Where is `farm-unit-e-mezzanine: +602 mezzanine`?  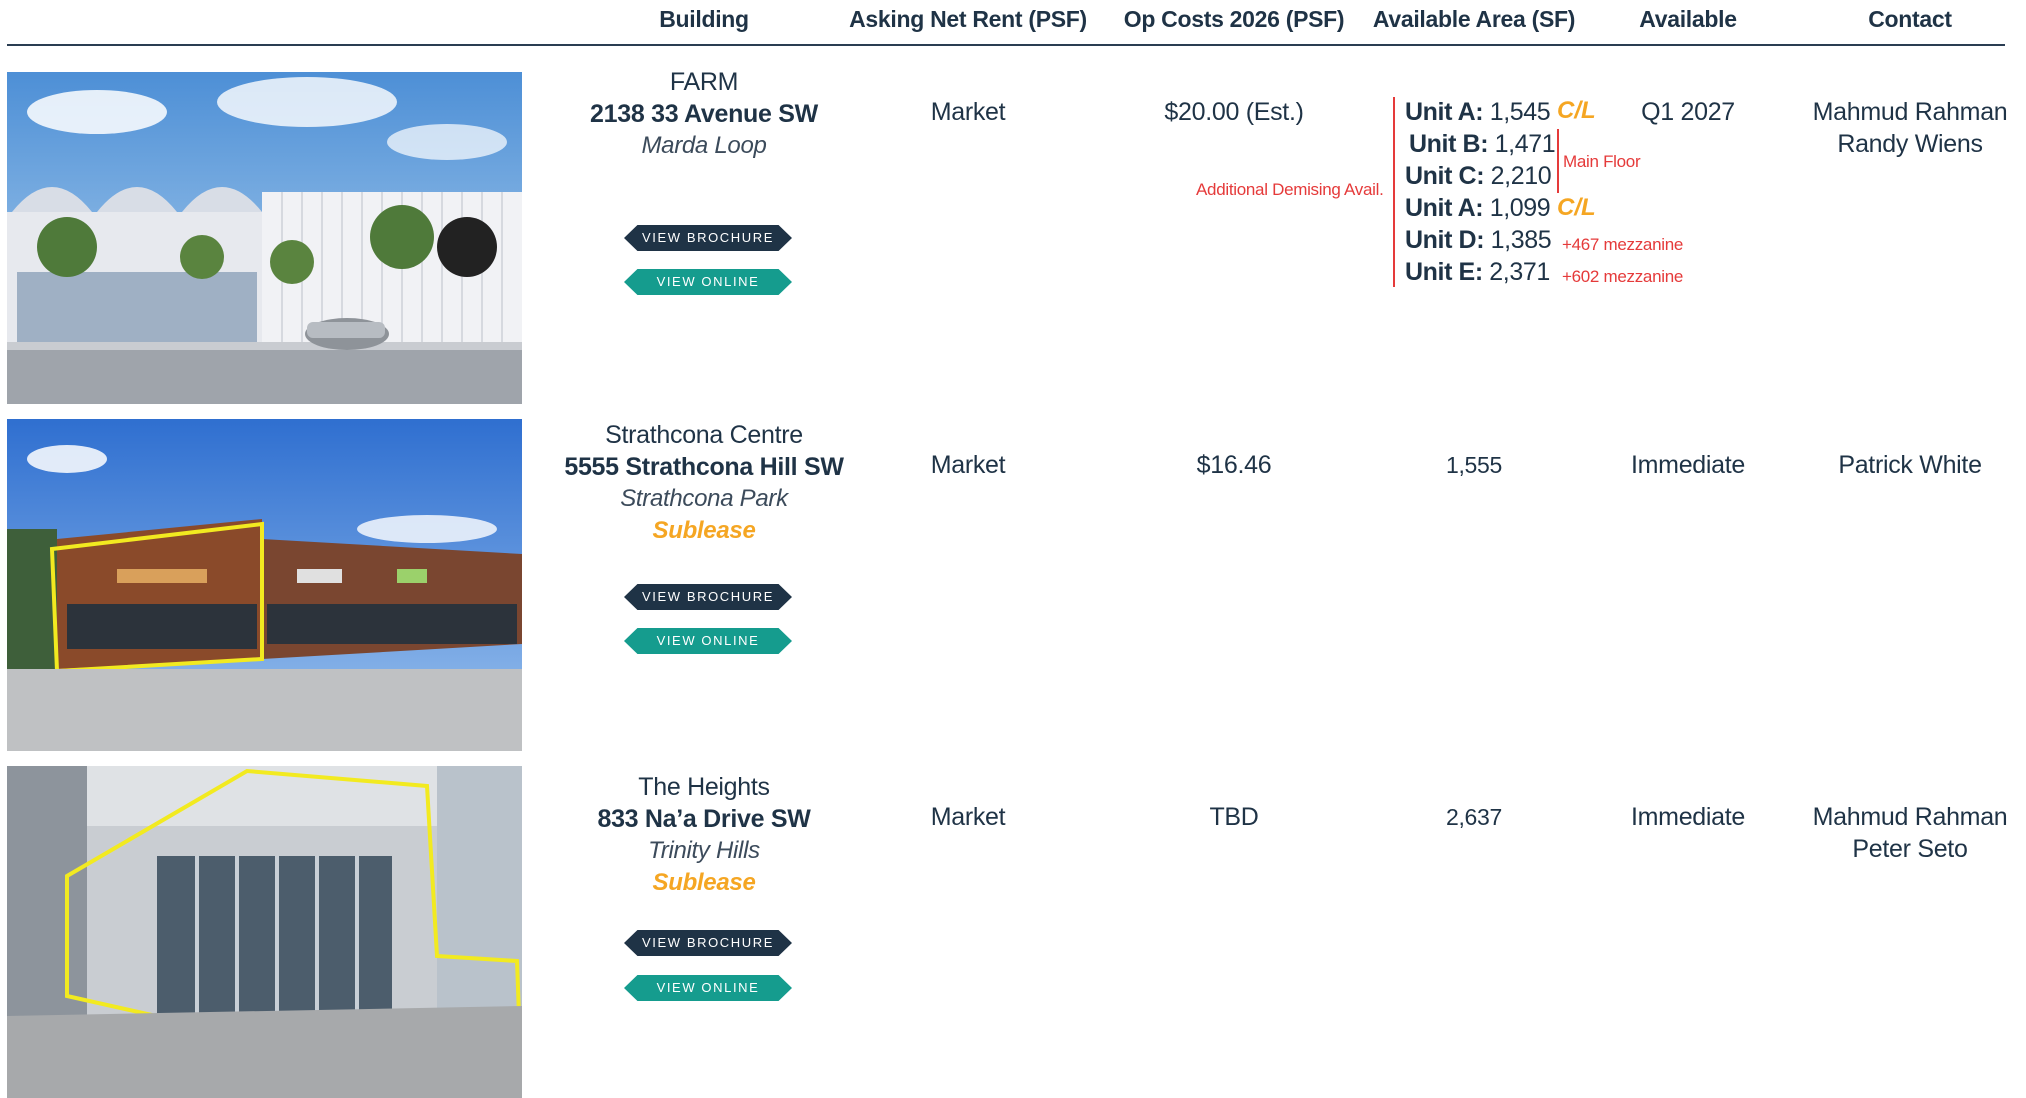
farm-unit-e-mezzanine: +602 mezzanine is located at coordinates (1623, 276).